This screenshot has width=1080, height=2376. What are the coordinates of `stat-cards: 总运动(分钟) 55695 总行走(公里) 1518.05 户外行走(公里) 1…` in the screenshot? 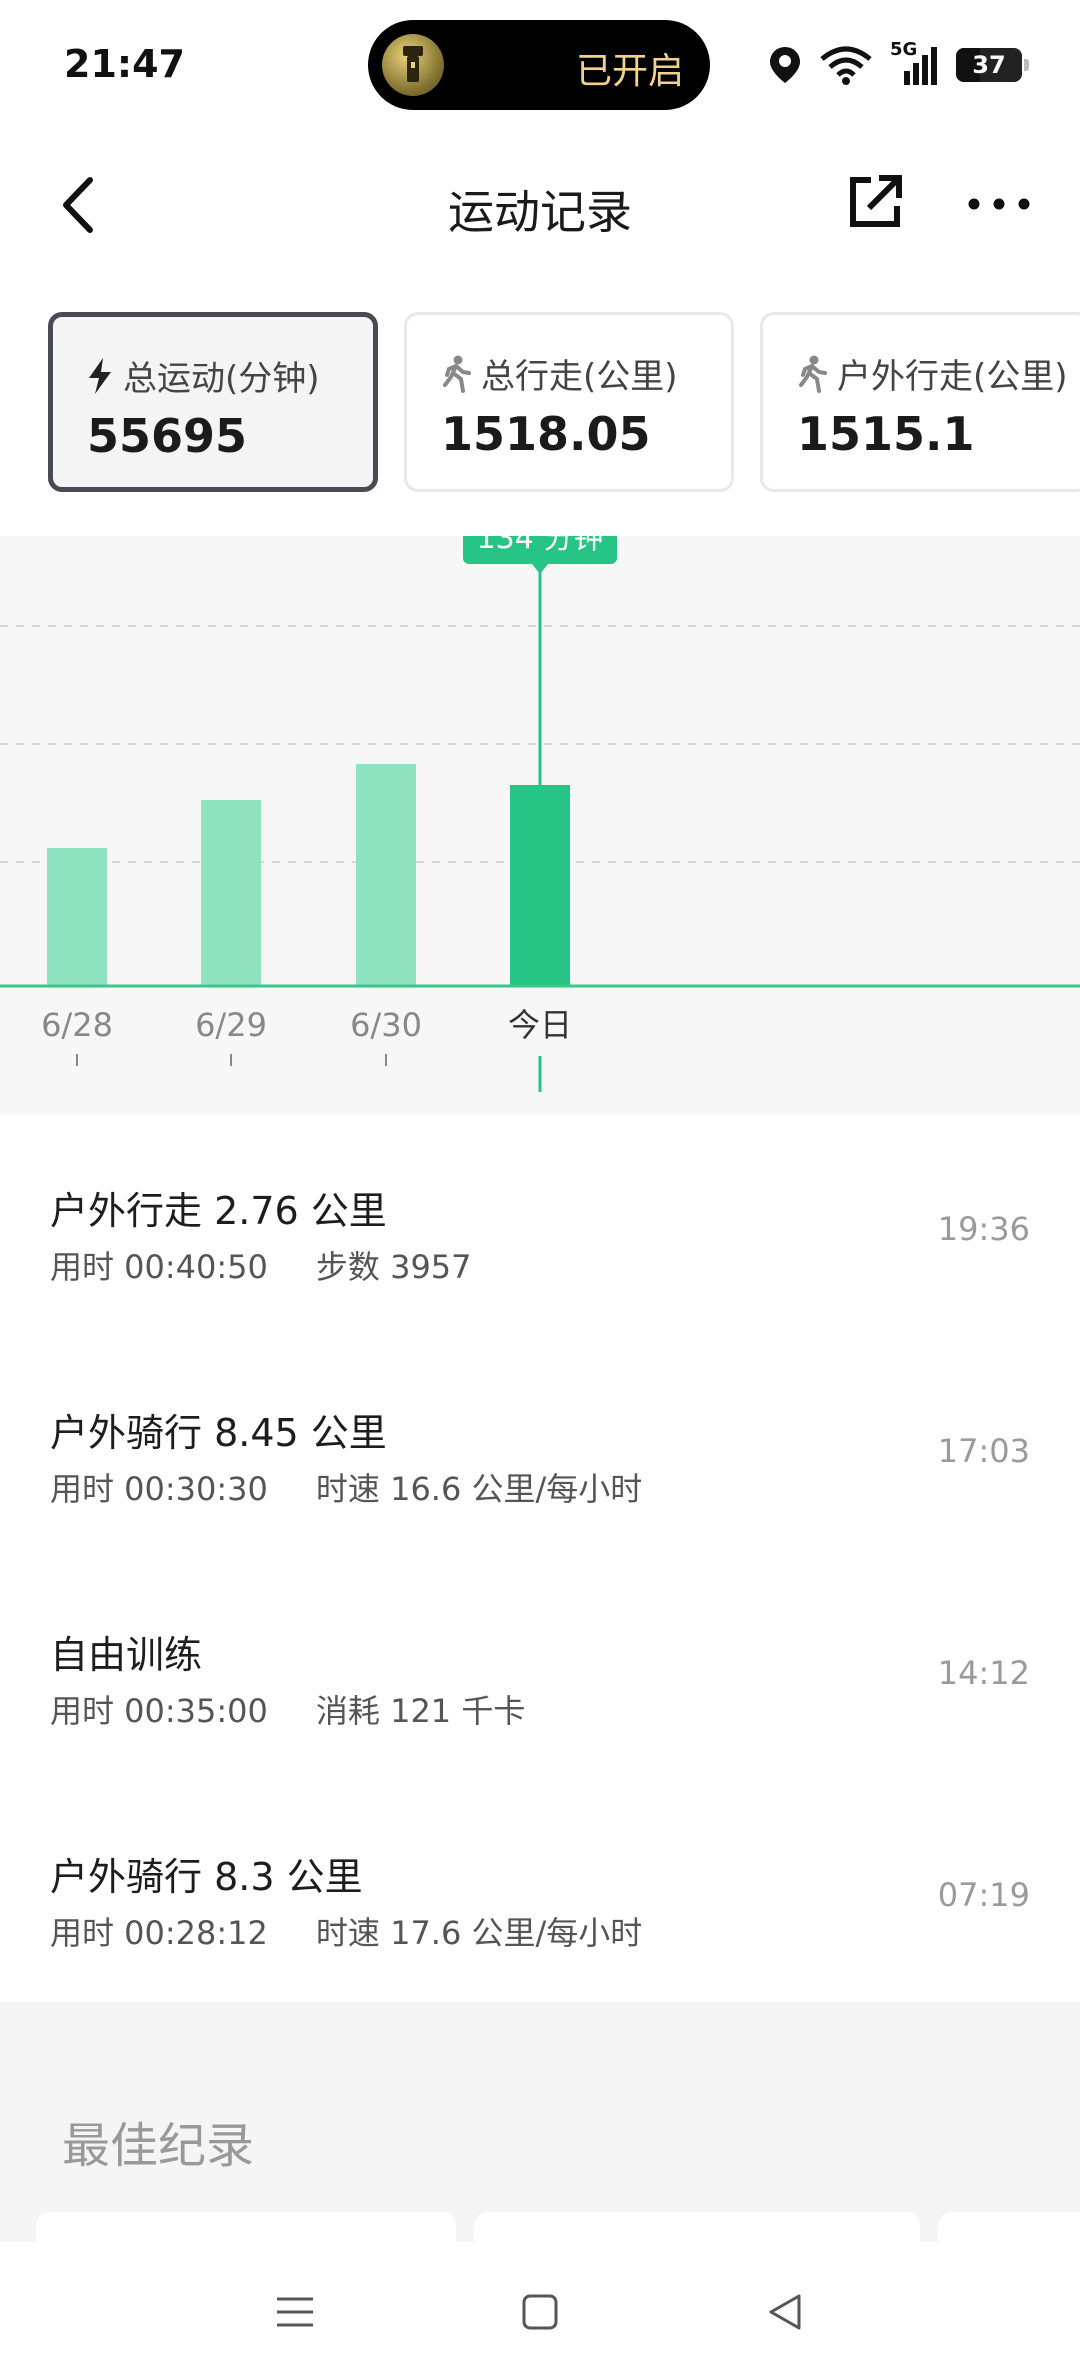 It's located at (564, 403).